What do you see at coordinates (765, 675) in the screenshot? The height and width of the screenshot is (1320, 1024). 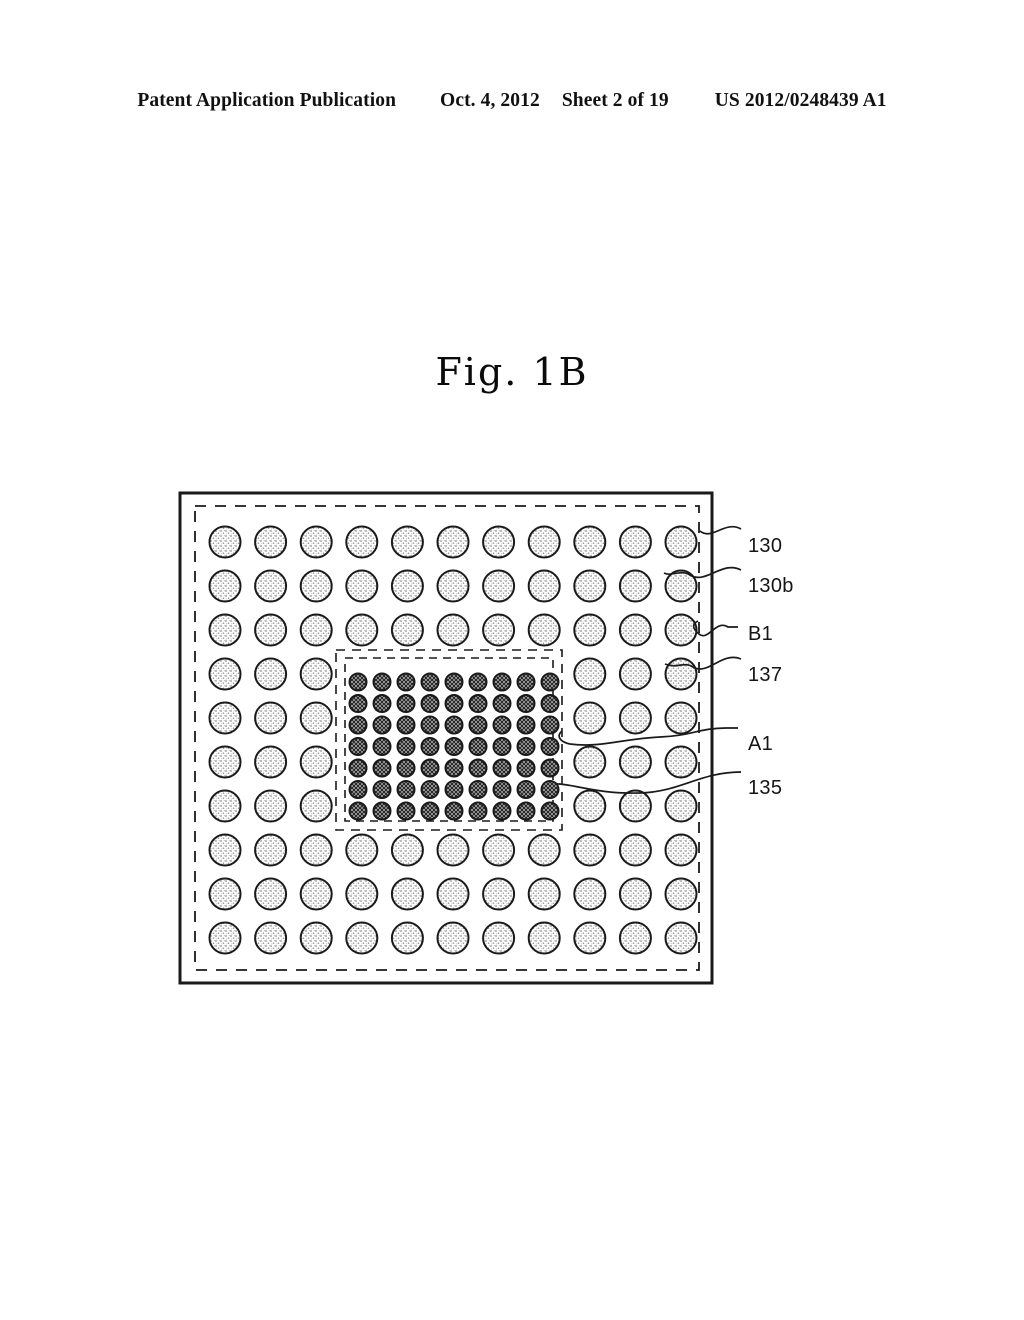 I see `reference-label-137: 137` at bounding box center [765, 675].